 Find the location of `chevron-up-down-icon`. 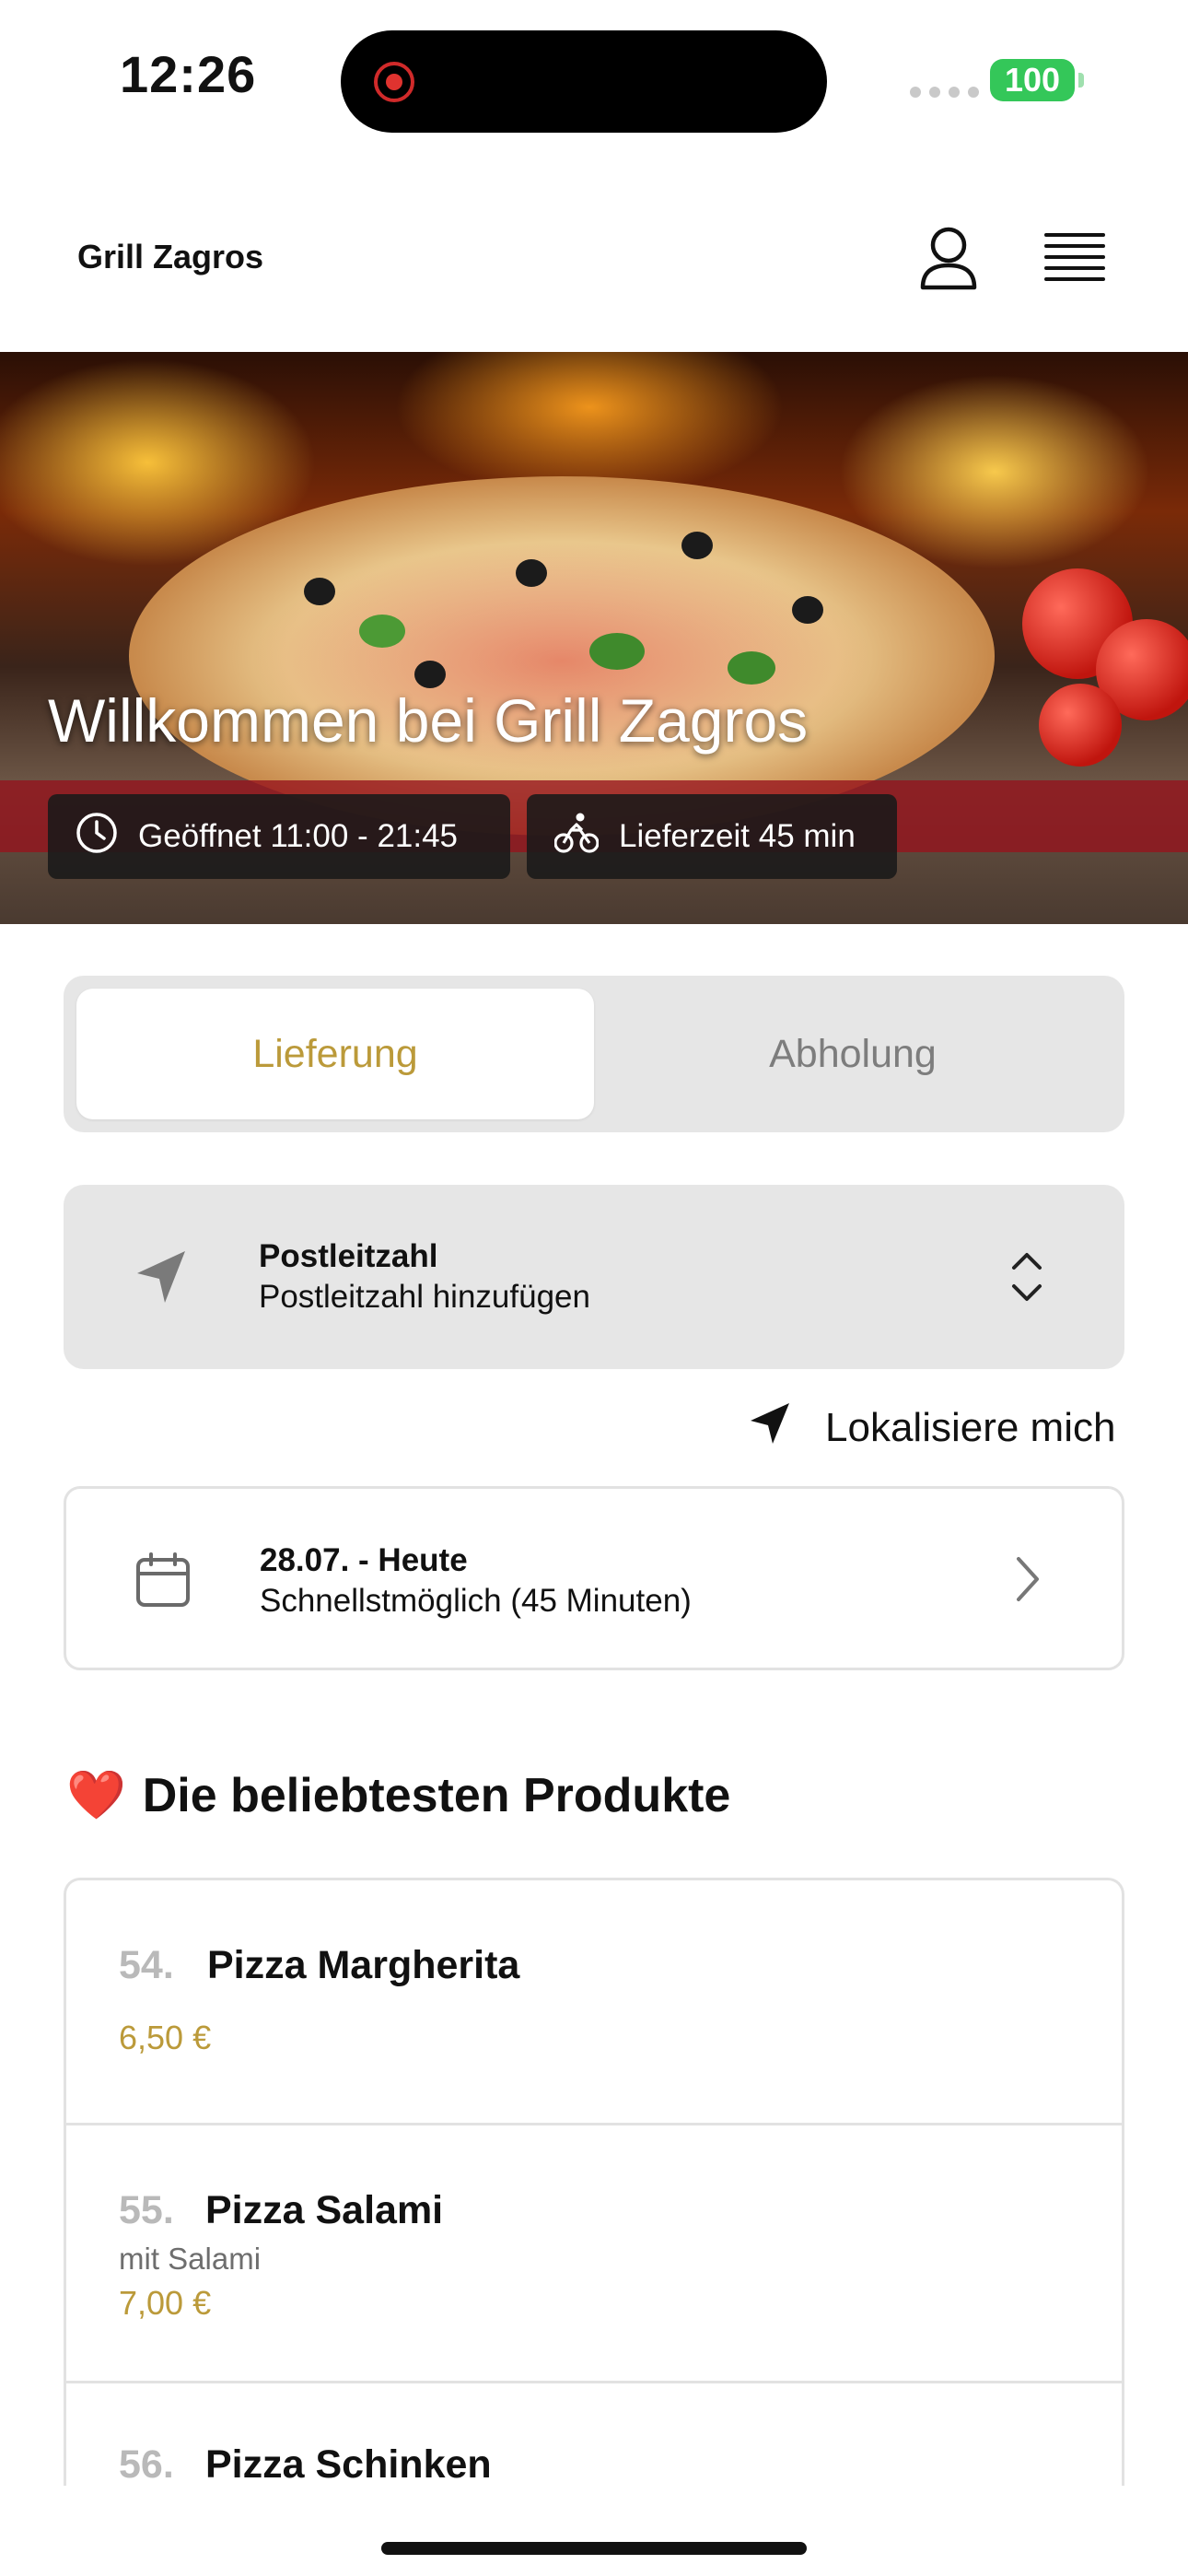

chevron-up-down-icon is located at coordinates (1026, 1279).